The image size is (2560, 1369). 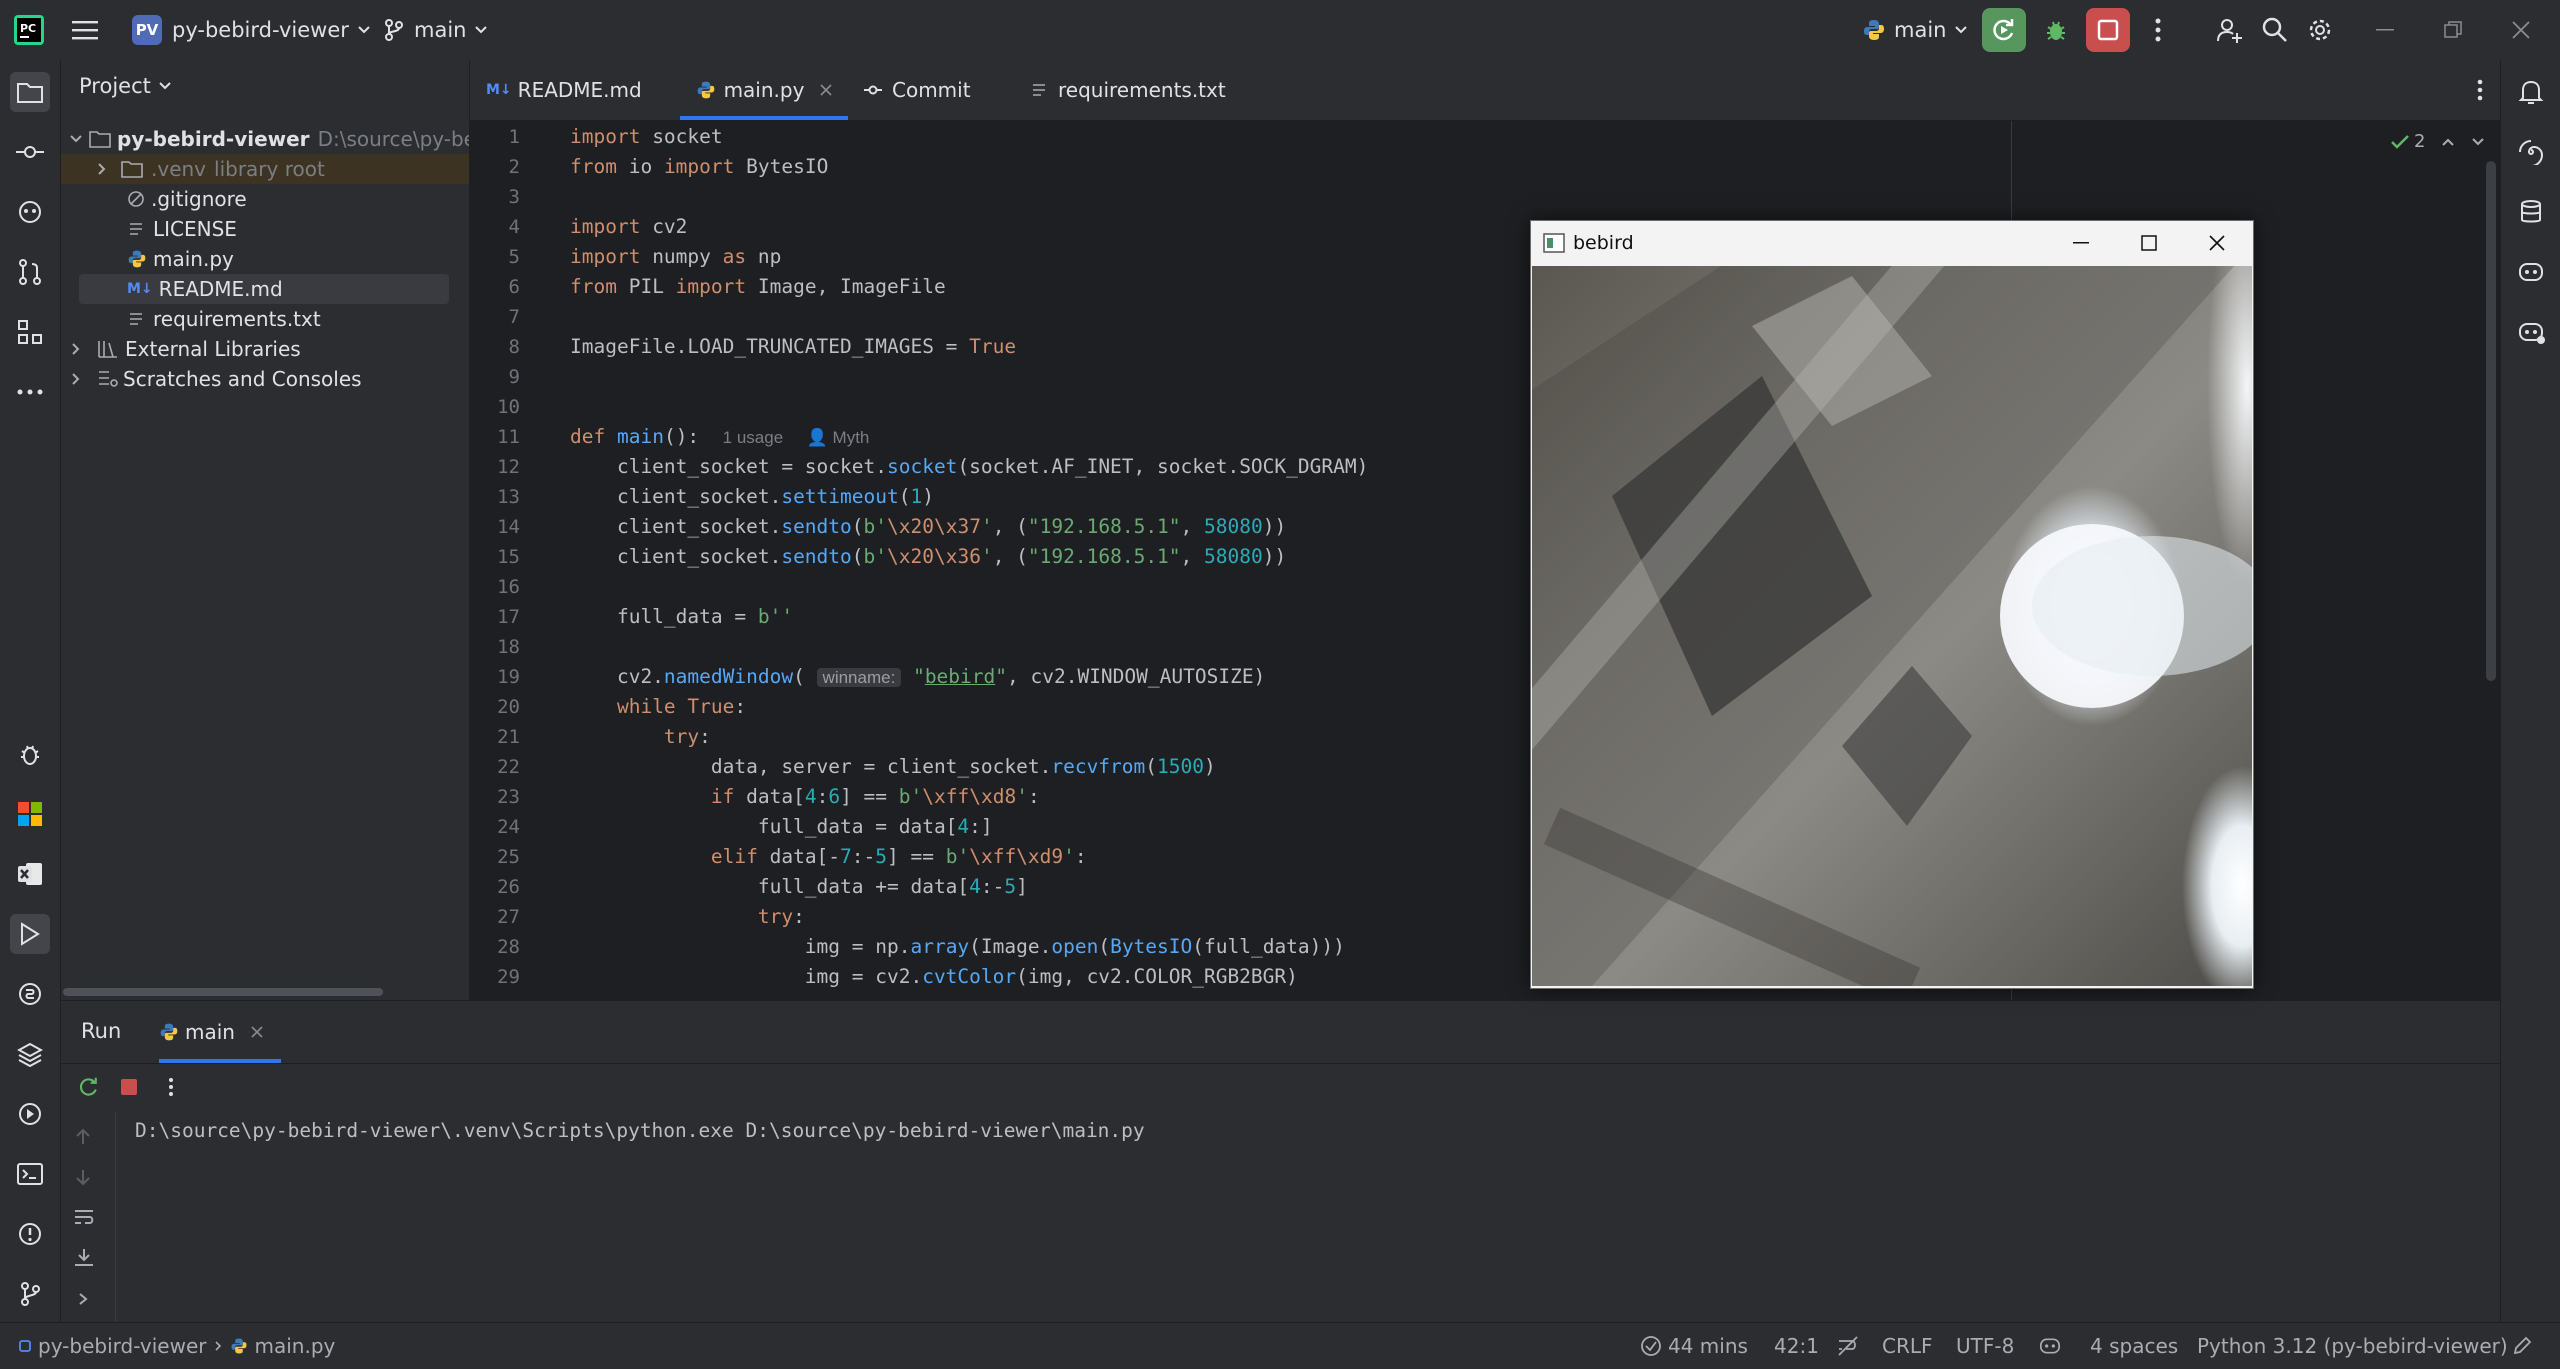 What do you see at coordinates (440, 30) in the screenshot?
I see `branch-name: main` at bounding box center [440, 30].